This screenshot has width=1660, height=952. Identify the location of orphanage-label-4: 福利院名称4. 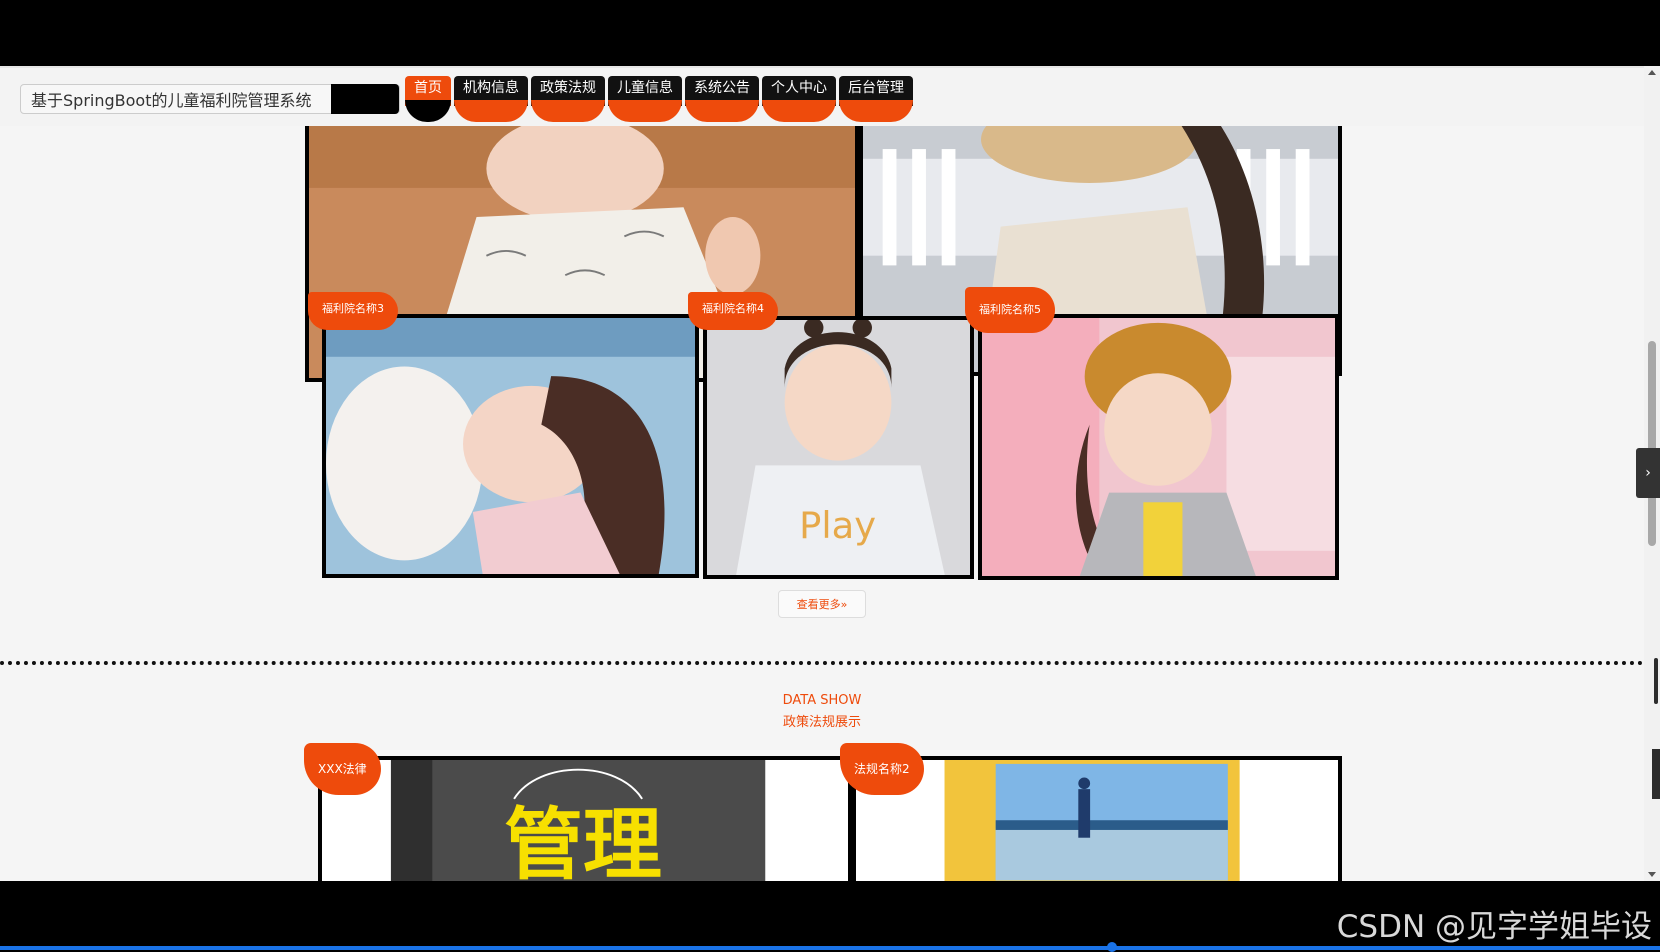
(733, 311).